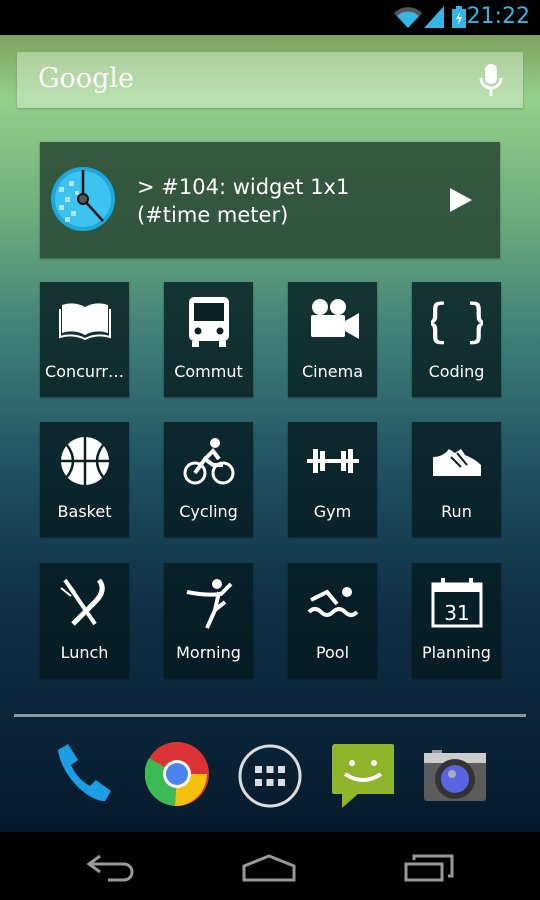 This screenshot has width=540, height=900. Describe the element at coordinates (84, 511) in the screenshot. I see `tile-label: Basket` at that location.